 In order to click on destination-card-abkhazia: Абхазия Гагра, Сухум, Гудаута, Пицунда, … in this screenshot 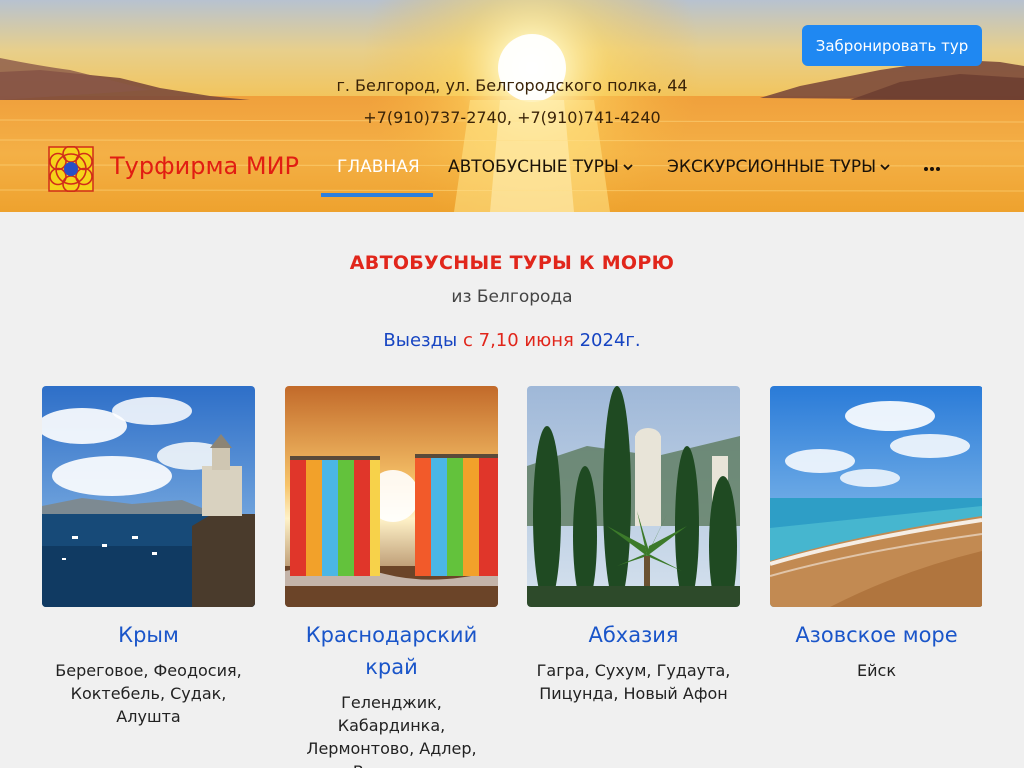, I will do `click(633, 545)`.